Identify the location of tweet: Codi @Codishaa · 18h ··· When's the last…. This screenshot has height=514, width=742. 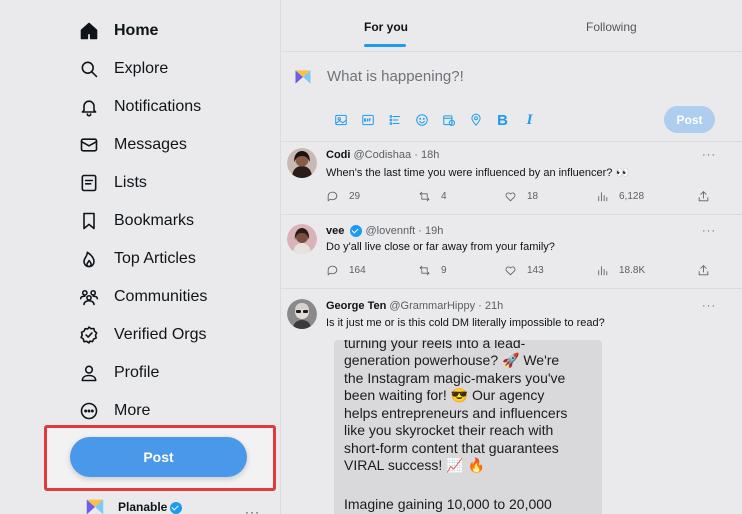
(511, 178).